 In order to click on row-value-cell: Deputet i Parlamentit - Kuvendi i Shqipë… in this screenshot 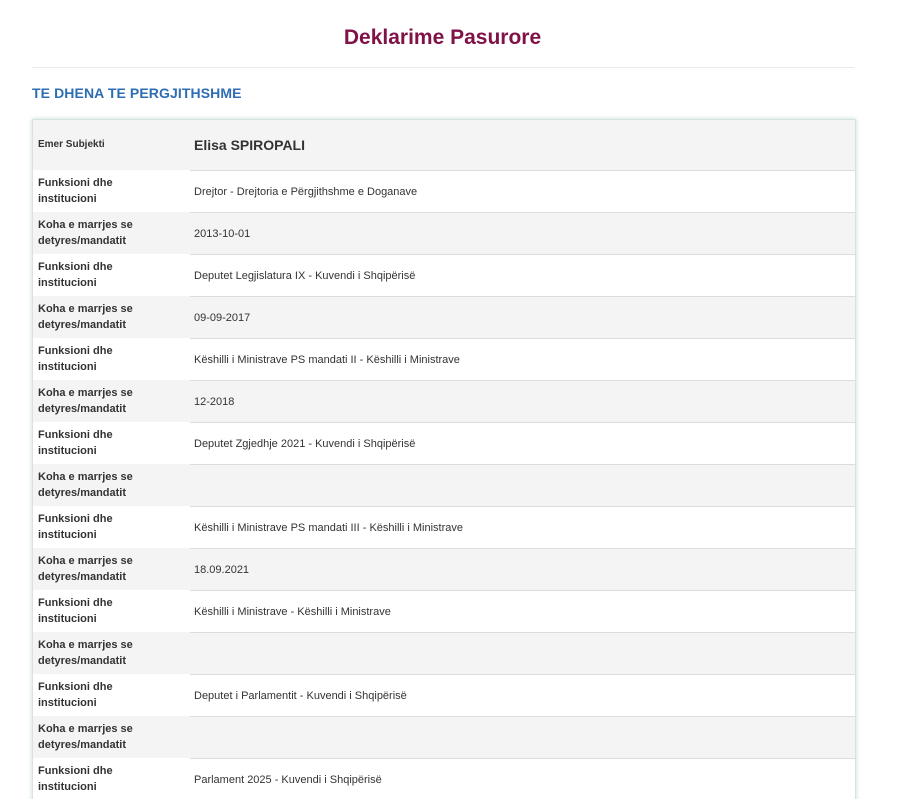, I will do `click(522, 695)`.